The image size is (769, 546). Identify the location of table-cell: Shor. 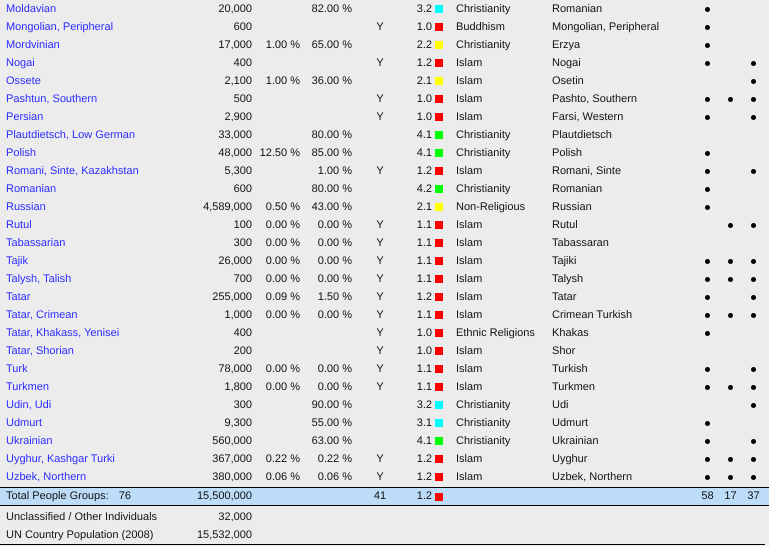
(564, 350).